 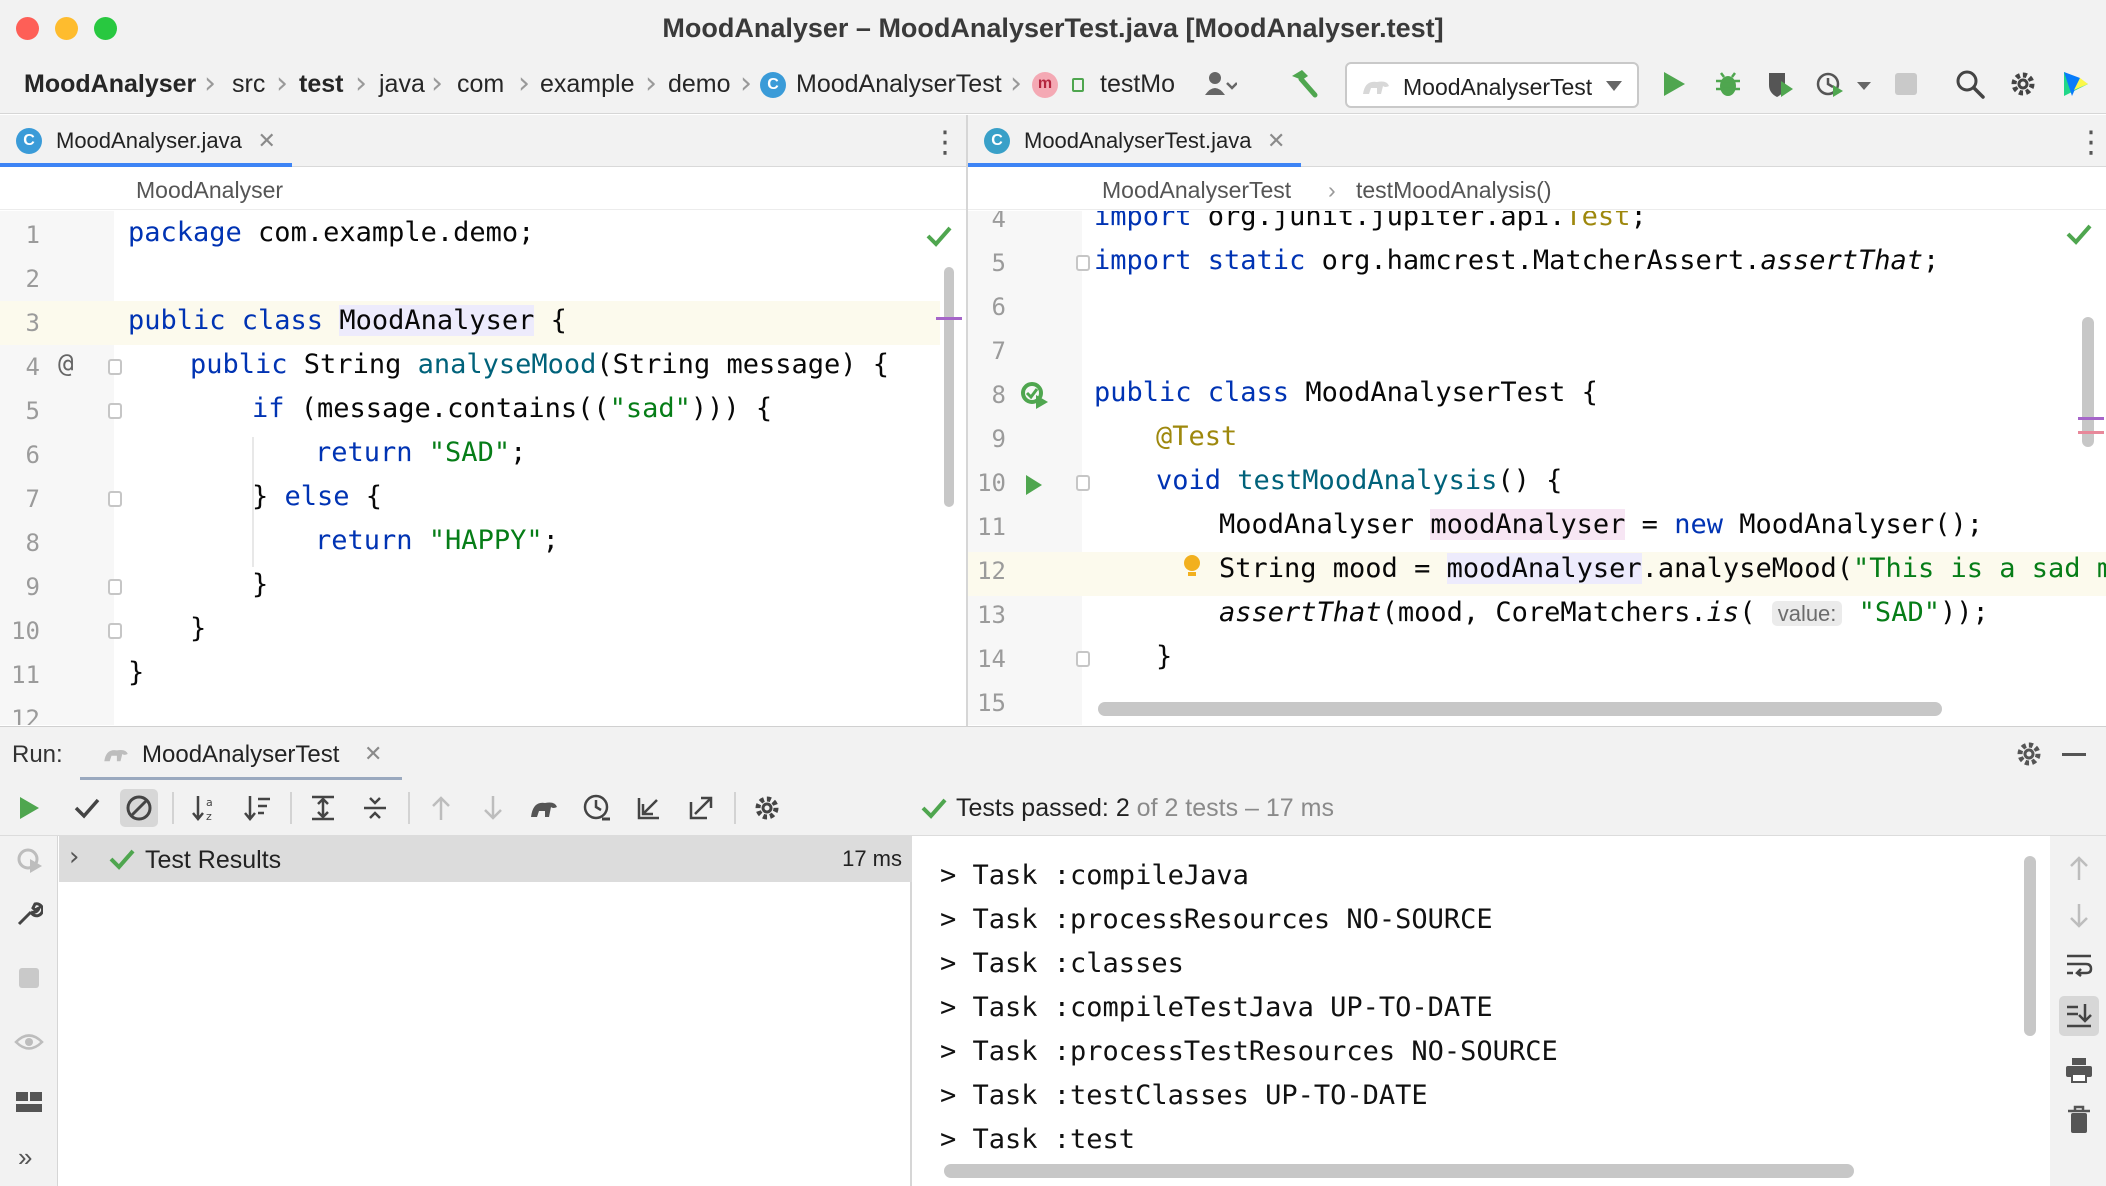 What do you see at coordinates (205, 808) in the screenshot?
I see `sort-alphabetically-icon: az` at bounding box center [205, 808].